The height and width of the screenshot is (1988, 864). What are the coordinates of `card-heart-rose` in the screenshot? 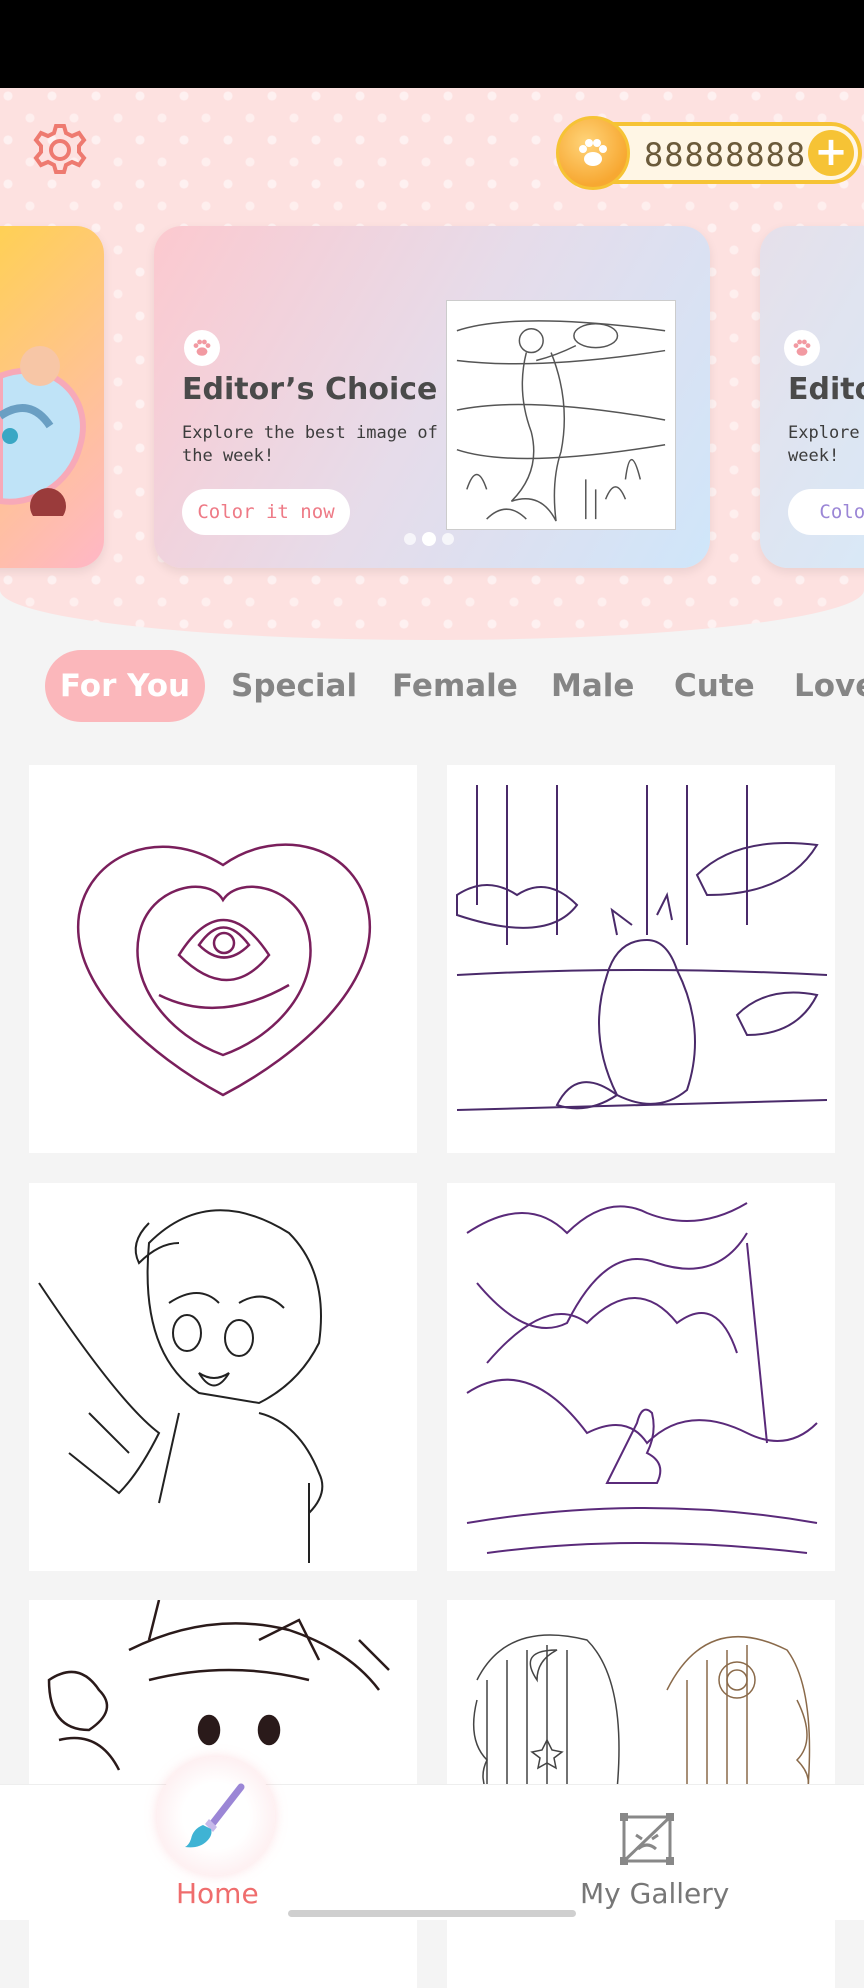 It's located at (223, 959).